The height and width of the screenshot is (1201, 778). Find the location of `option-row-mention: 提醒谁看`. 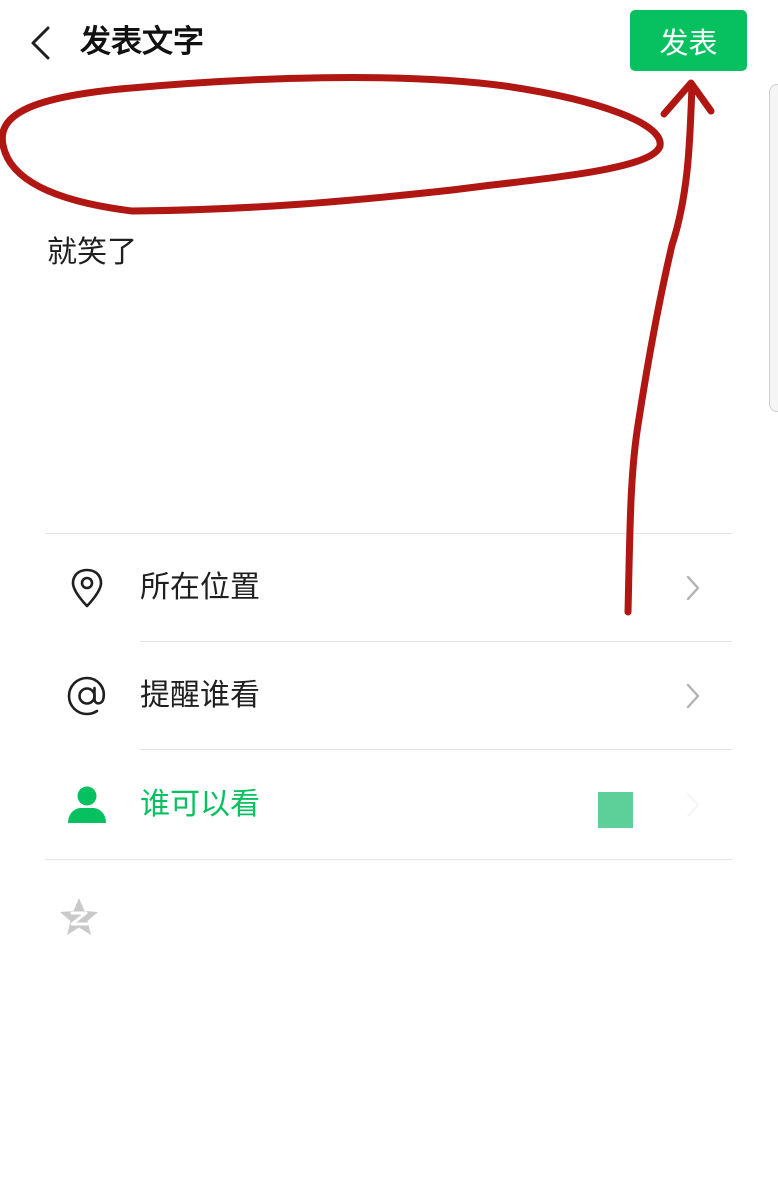

option-row-mention: 提醒谁看 is located at coordinates (388, 695).